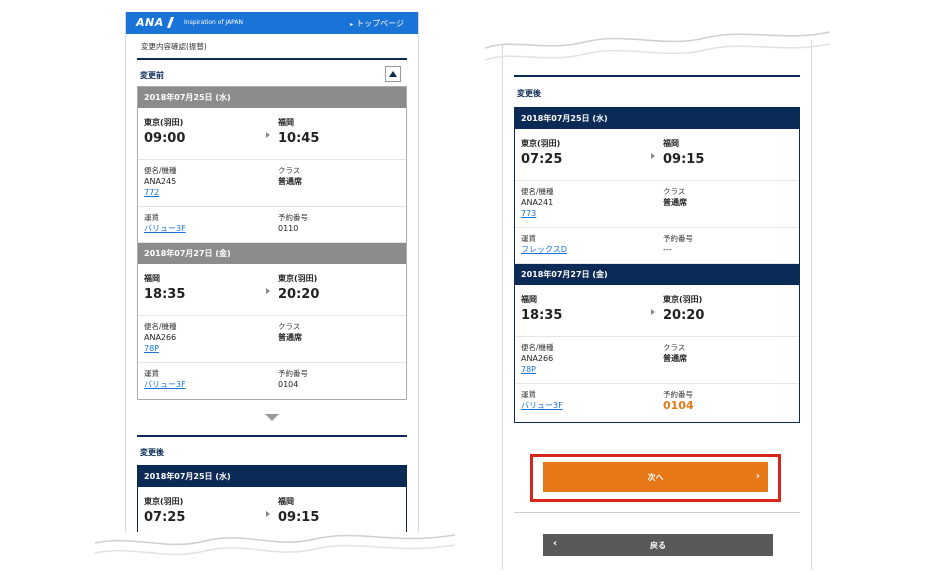 The height and width of the screenshot is (575, 930). I want to click on chevron-right-icon: ›, so click(757, 476).